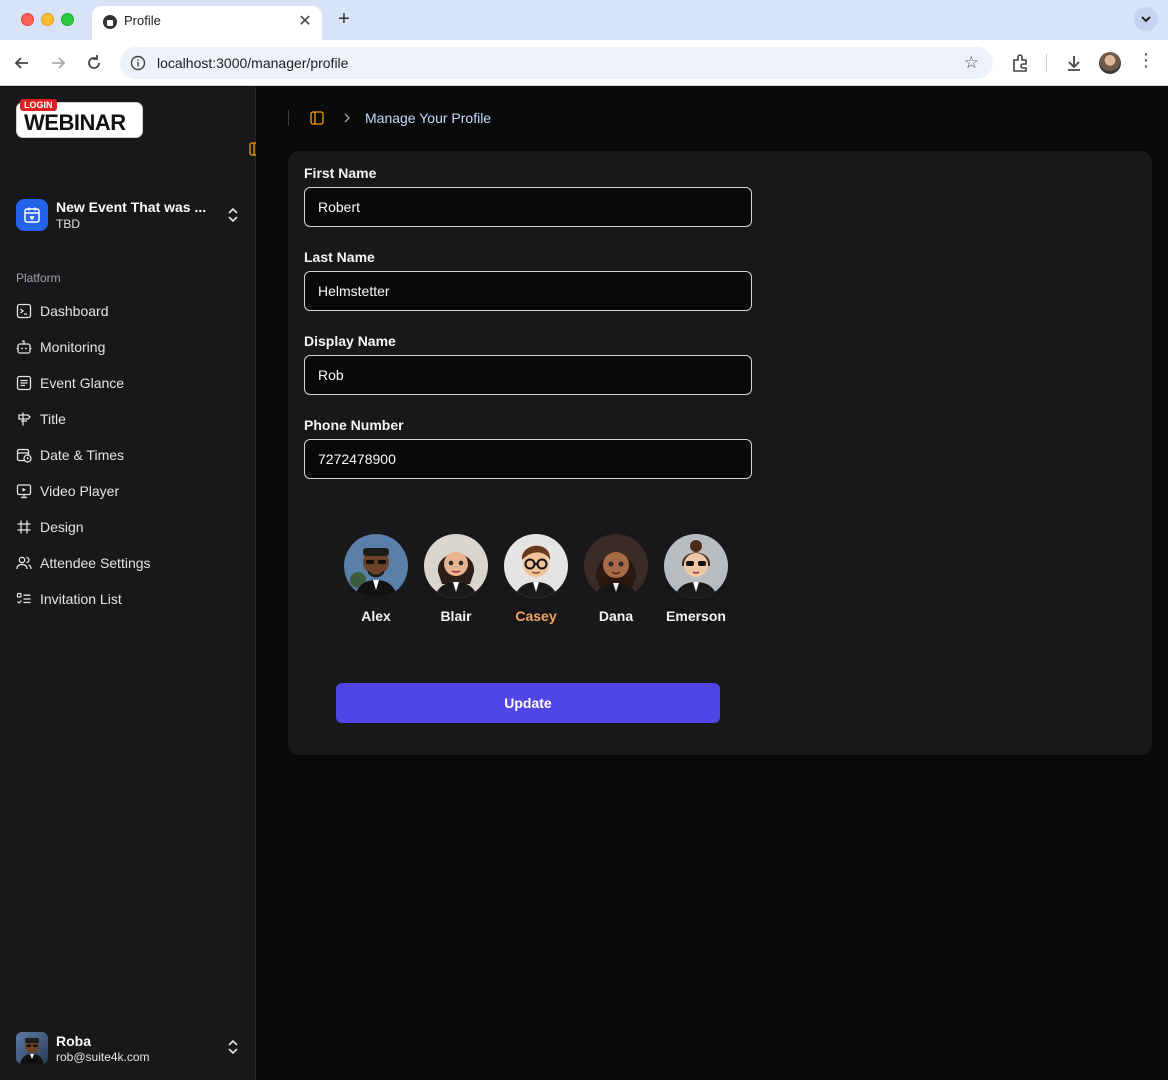  What do you see at coordinates (207, 23) in the screenshot?
I see `browser-tab-profile: Profile ✕` at bounding box center [207, 23].